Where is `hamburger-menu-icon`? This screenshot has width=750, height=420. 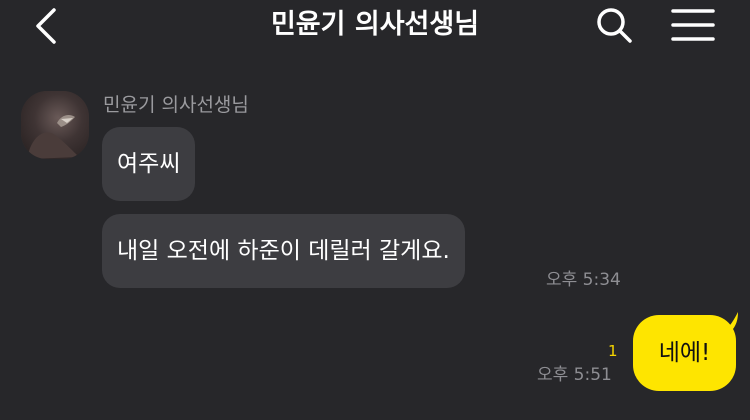 hamburger-menu-icon is located at coordinates (693, 25).